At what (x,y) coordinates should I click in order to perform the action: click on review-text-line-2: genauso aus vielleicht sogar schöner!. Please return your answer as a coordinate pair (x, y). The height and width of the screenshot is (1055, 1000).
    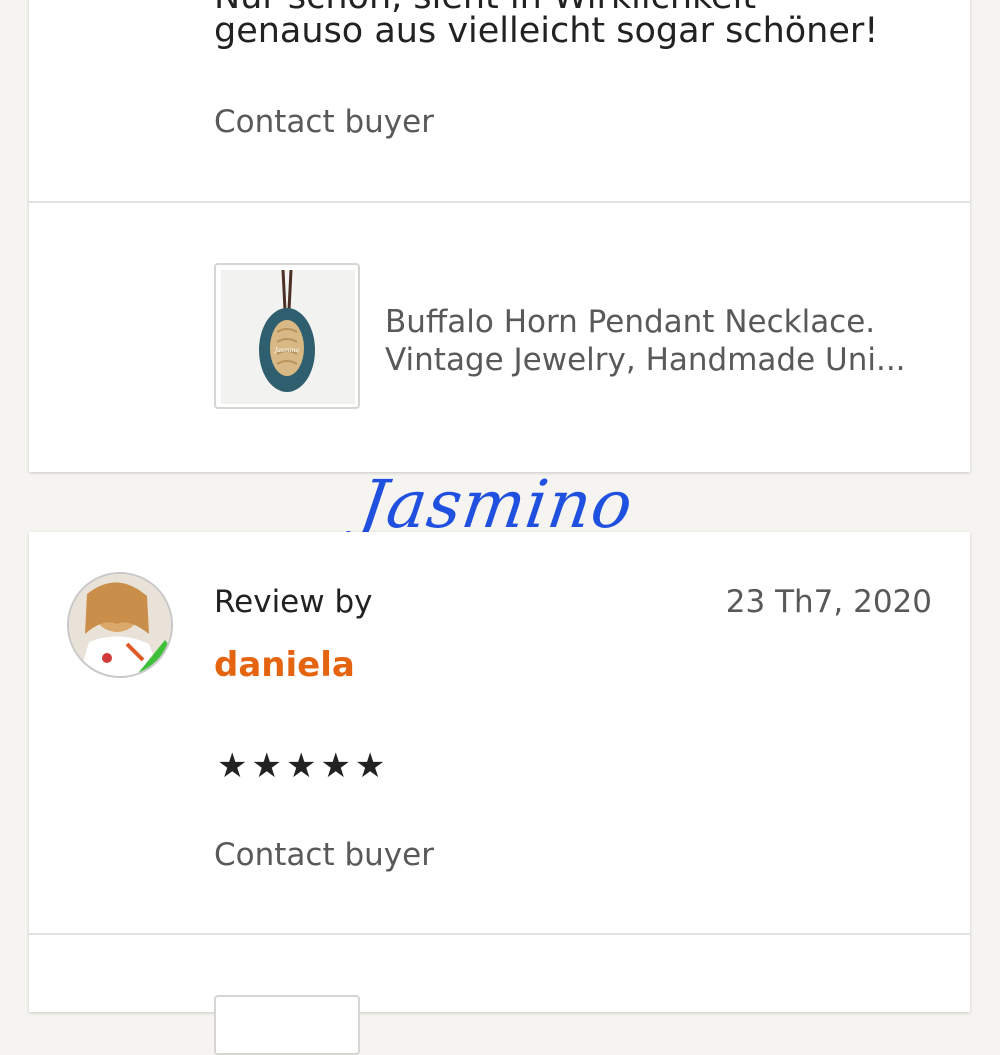
    Looking at the image, I should click on (546, 31).